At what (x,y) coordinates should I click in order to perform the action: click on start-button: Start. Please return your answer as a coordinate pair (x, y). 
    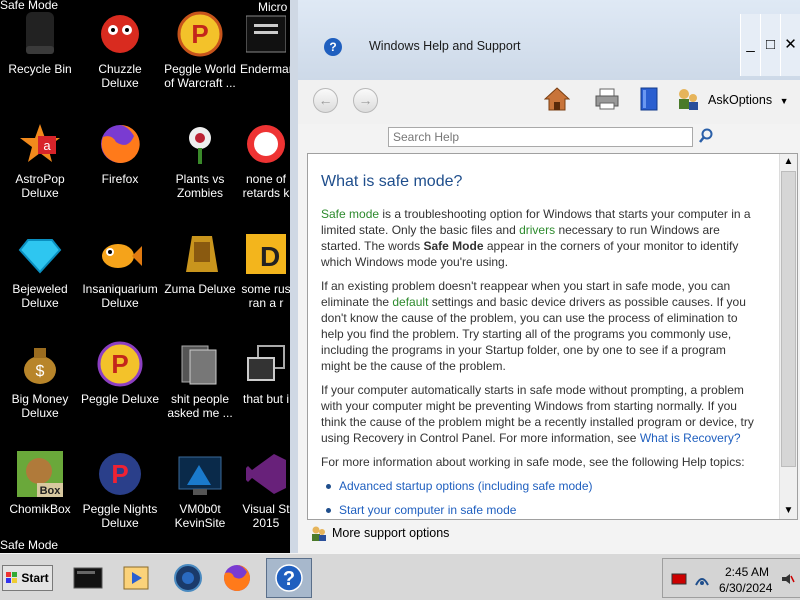
    Looking at the image, I should click on (27, 578).